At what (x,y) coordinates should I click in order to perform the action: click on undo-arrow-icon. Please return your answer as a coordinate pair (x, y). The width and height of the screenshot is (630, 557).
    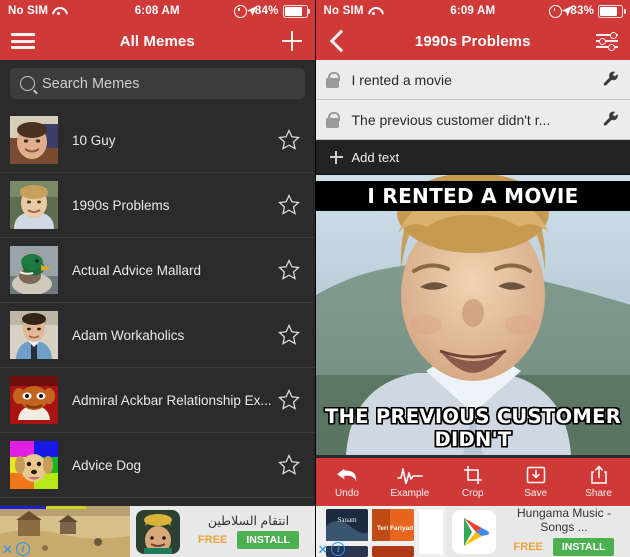
    Looking at the image, I should click on (347, 475).